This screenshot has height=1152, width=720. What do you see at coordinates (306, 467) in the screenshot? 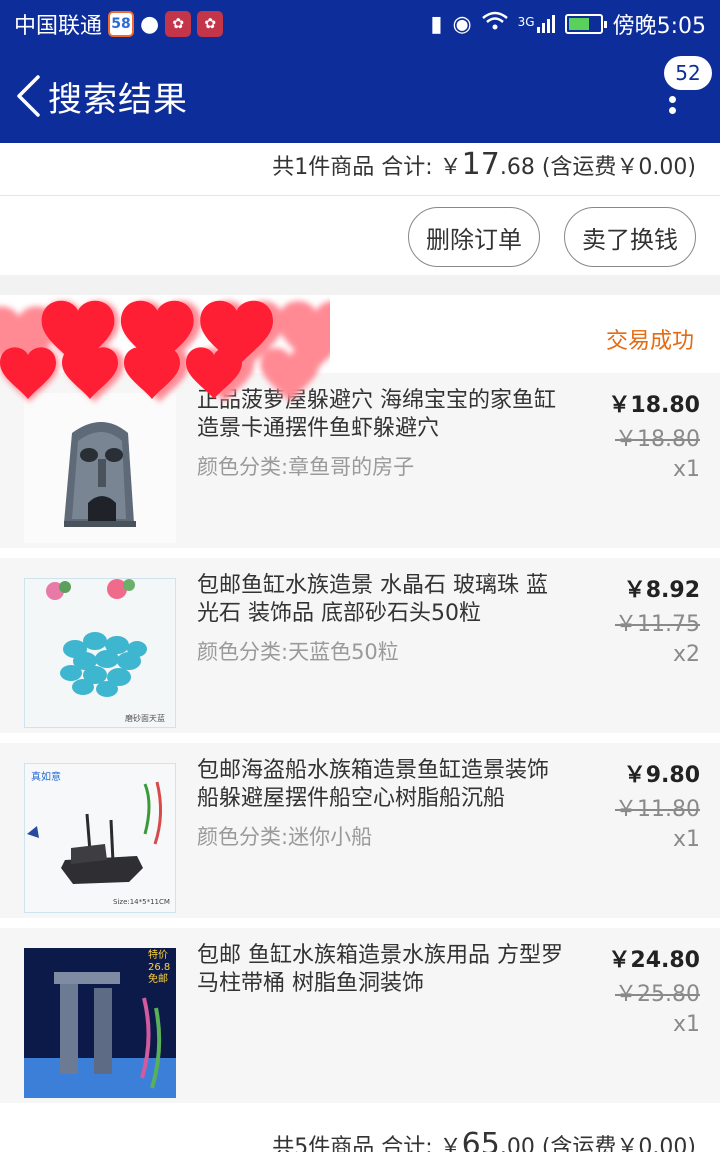
I see `product-spec: 颜色分类:章鱼哥的房子` at bounding box center [306, 467].